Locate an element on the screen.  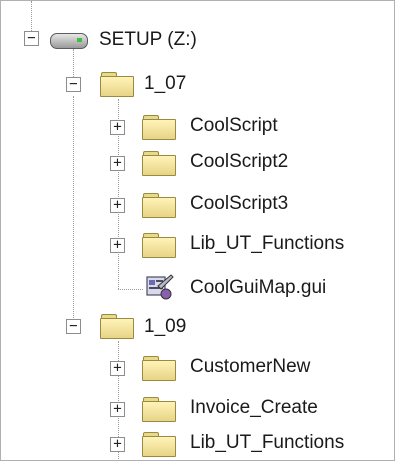
tree-node-lib-ut-functions: + Lib_UT_Functions is located at coordinates (198, 245).